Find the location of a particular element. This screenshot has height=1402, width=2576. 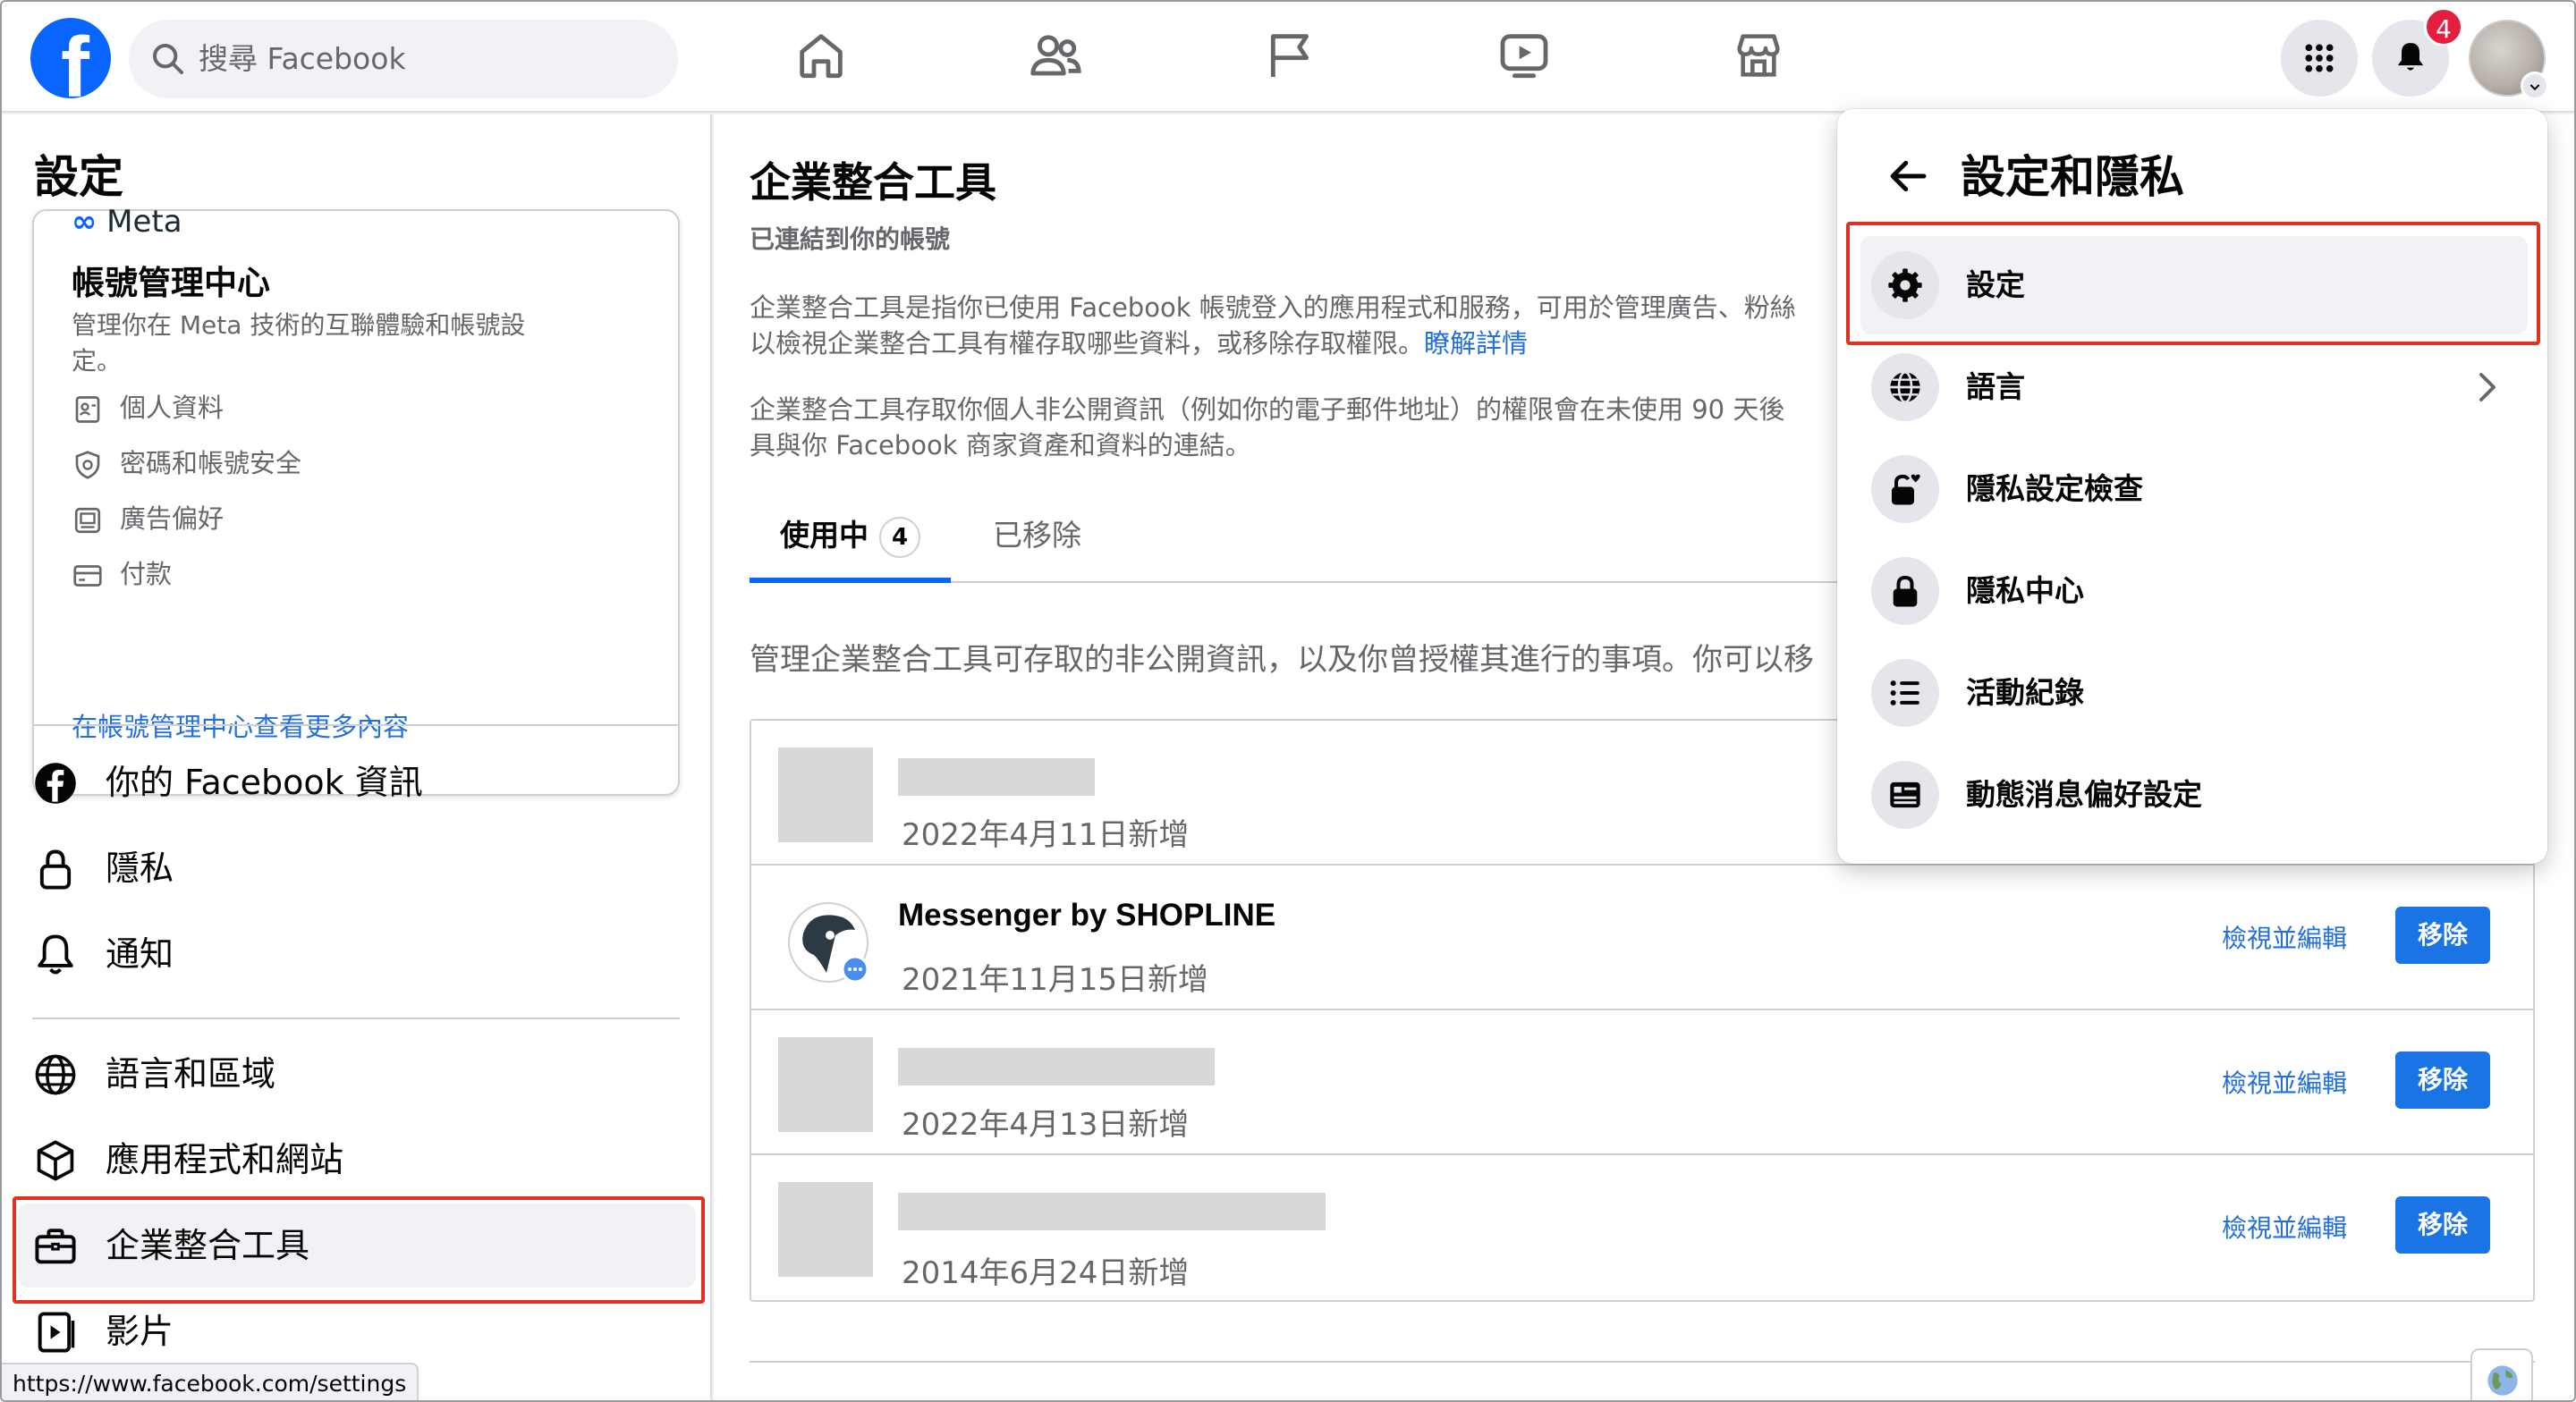

app-added-date: 2022年4月13日新增 is located at coordinates (1046, 1125).